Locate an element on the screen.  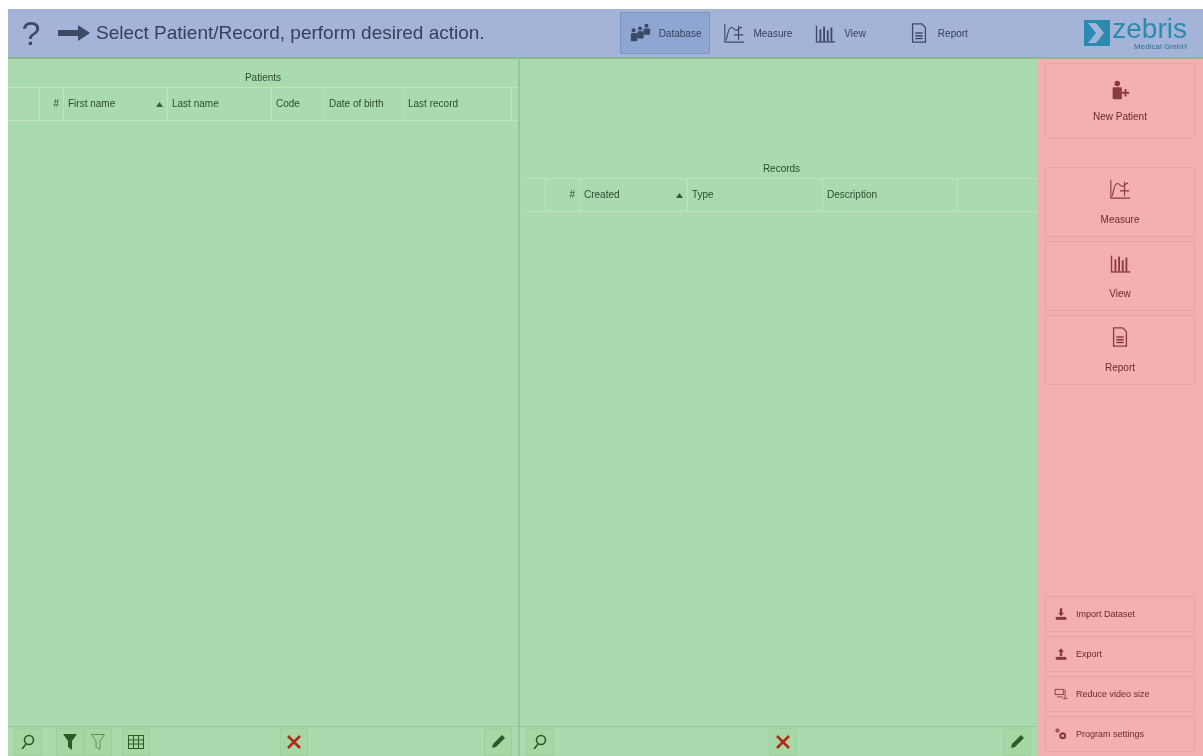
column-header: Created is located at coordinates (634, 195).